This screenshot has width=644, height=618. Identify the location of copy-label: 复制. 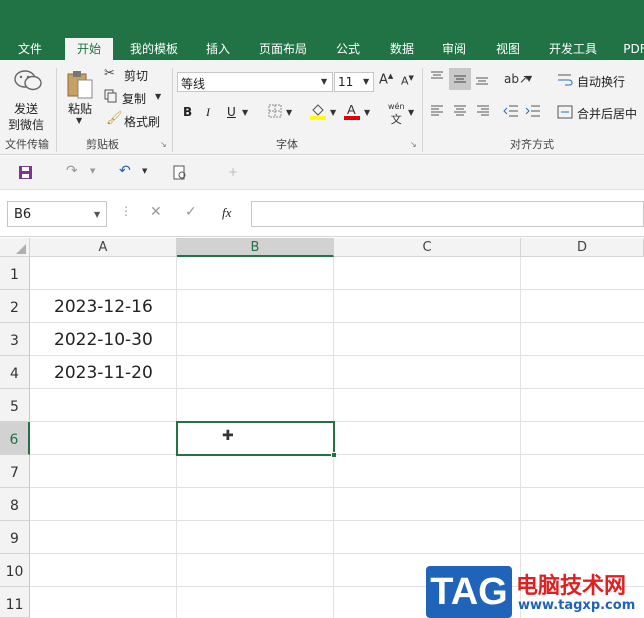
(134, 98).